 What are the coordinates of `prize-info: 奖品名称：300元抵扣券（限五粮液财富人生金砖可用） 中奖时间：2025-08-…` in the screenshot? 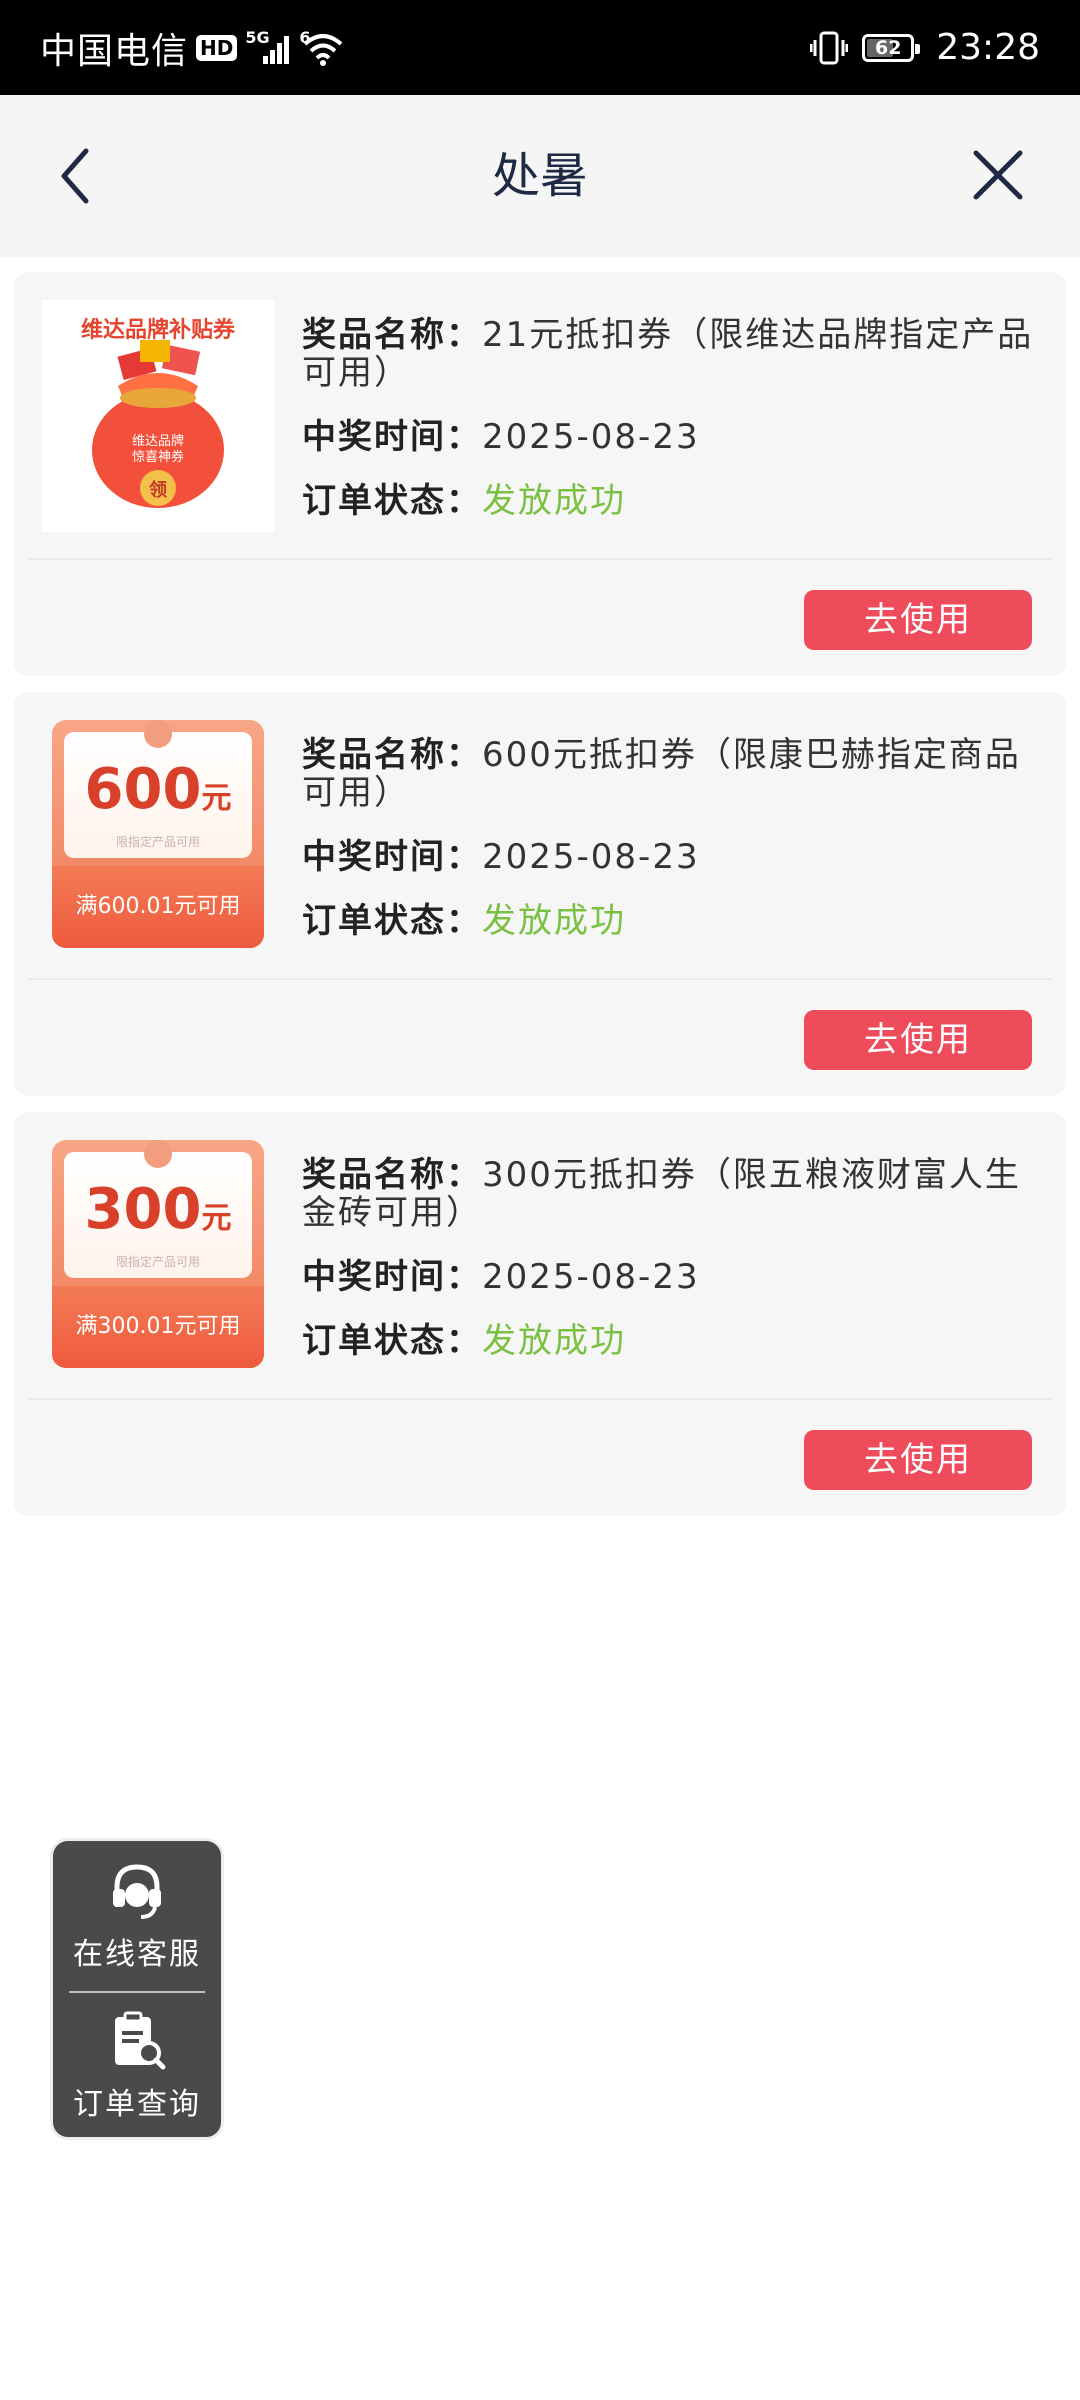 It's located at (669, 1271).